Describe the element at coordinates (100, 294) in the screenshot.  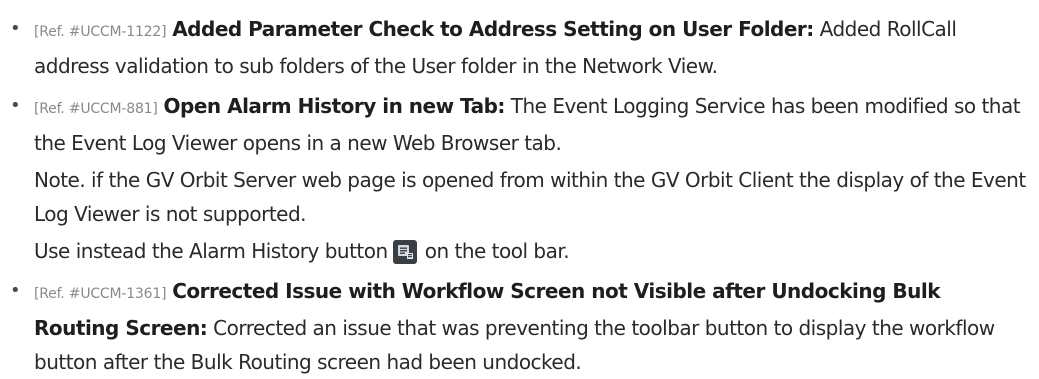
I see `ref-id: [Ref. #UCCM-1361]` at that location.